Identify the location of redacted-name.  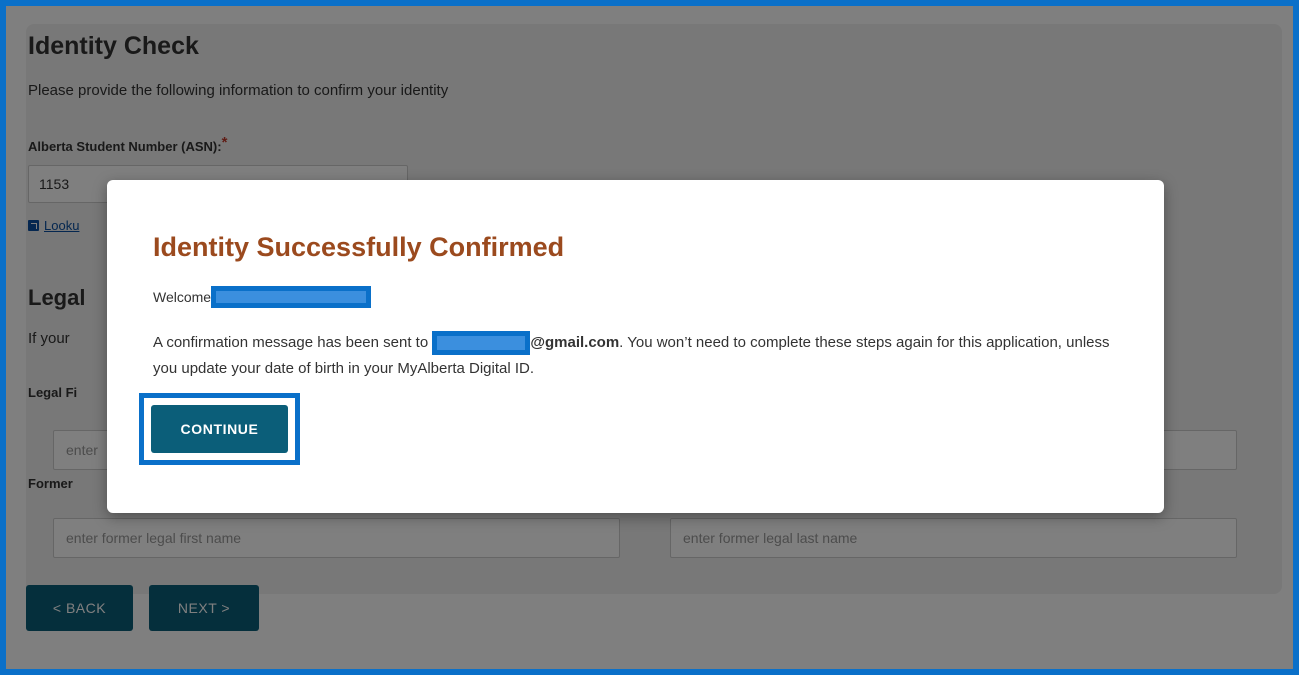
(291, 297).